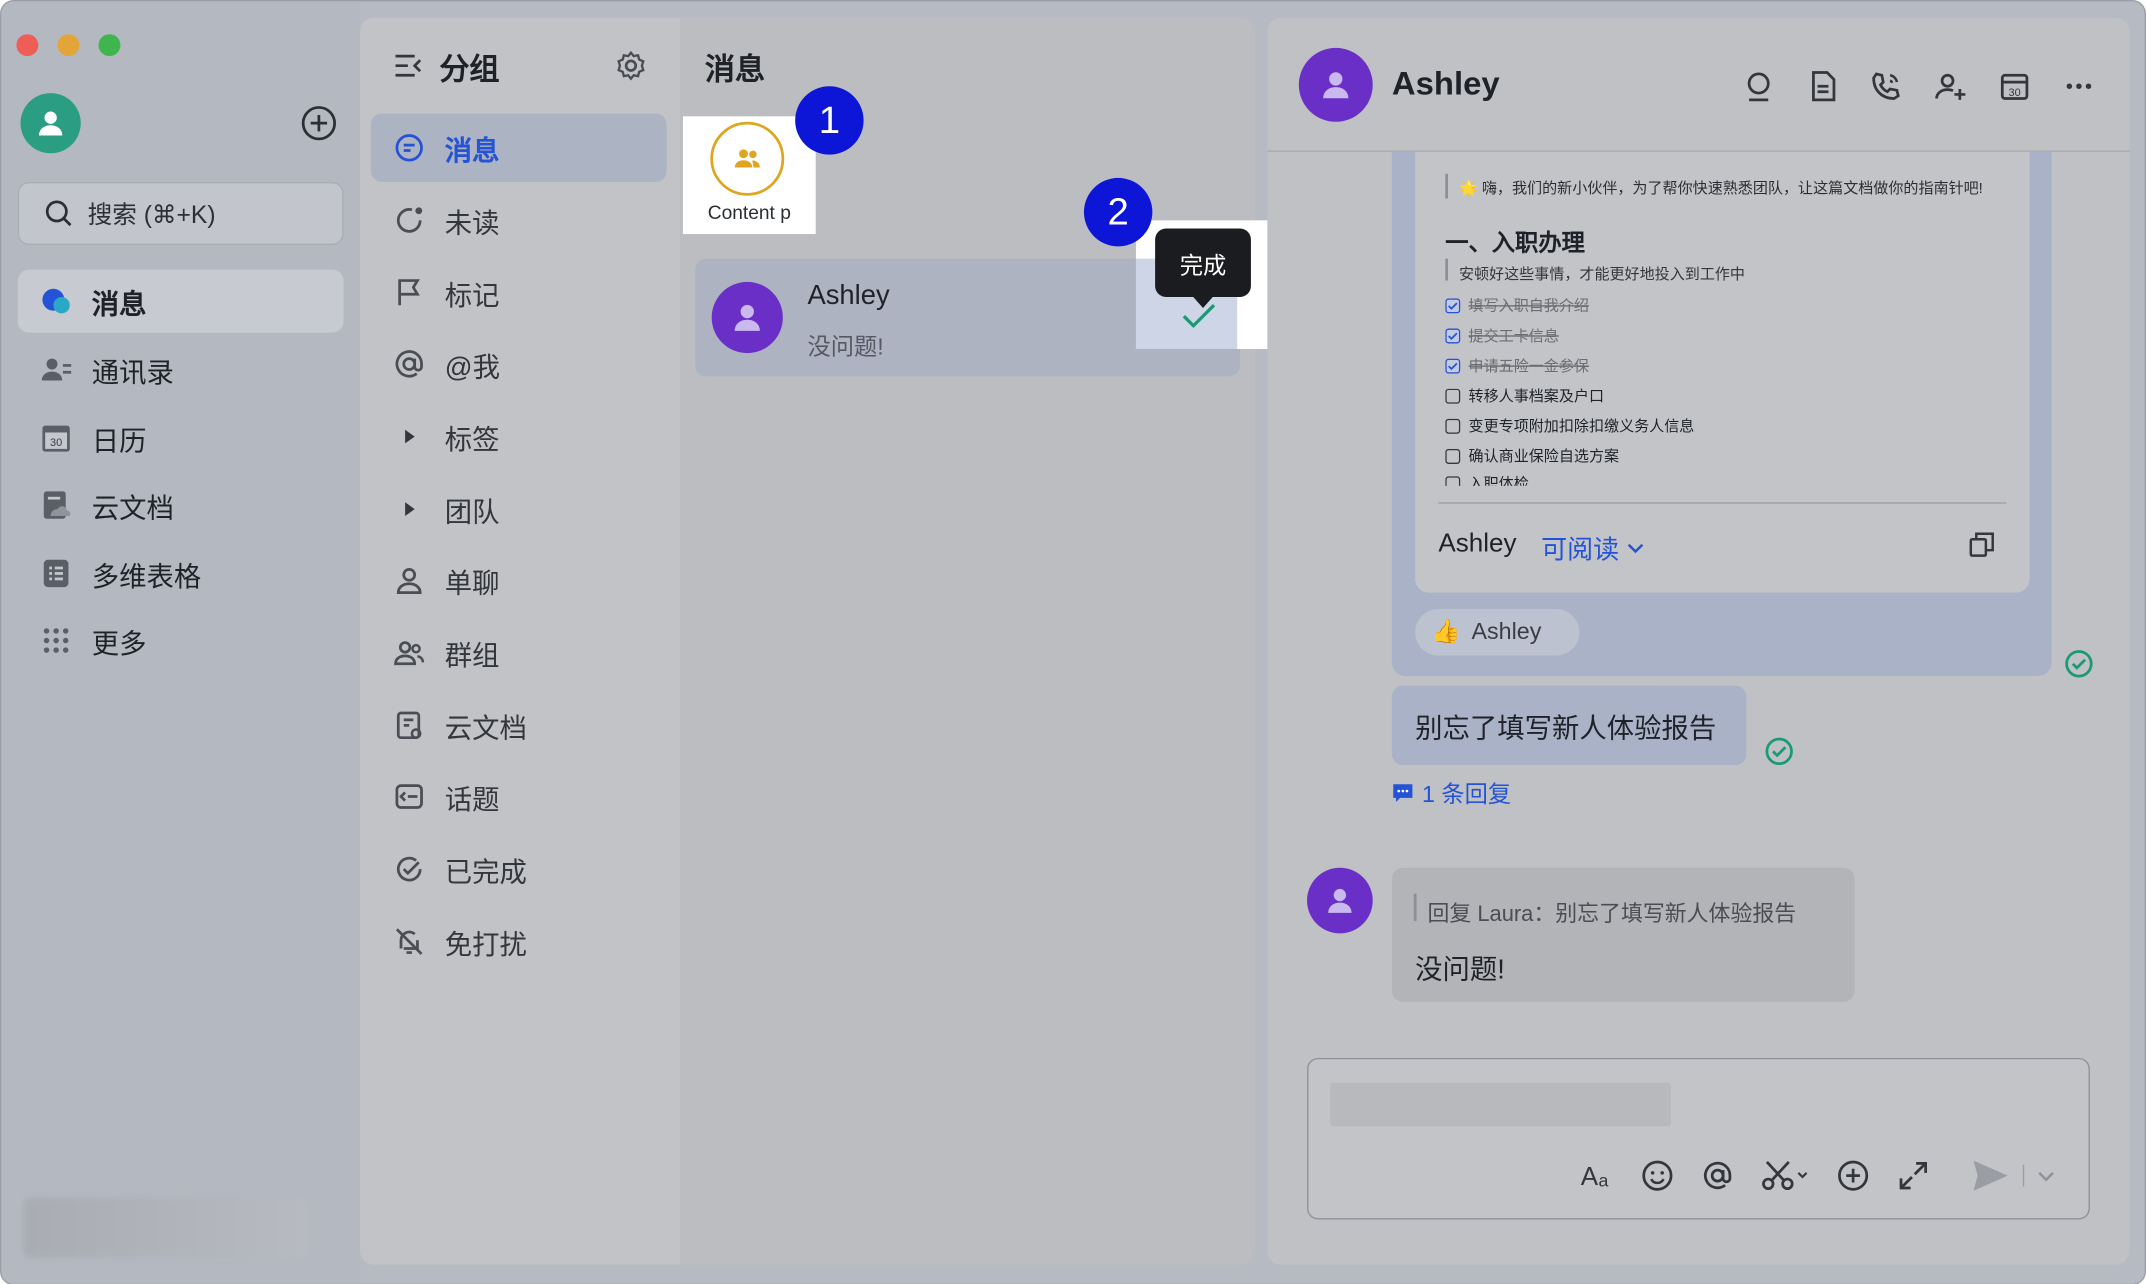  What do you see at coordinates (56, 573) in the screenshot?
I see `base-table-icon` at bounding box center [56, 573].